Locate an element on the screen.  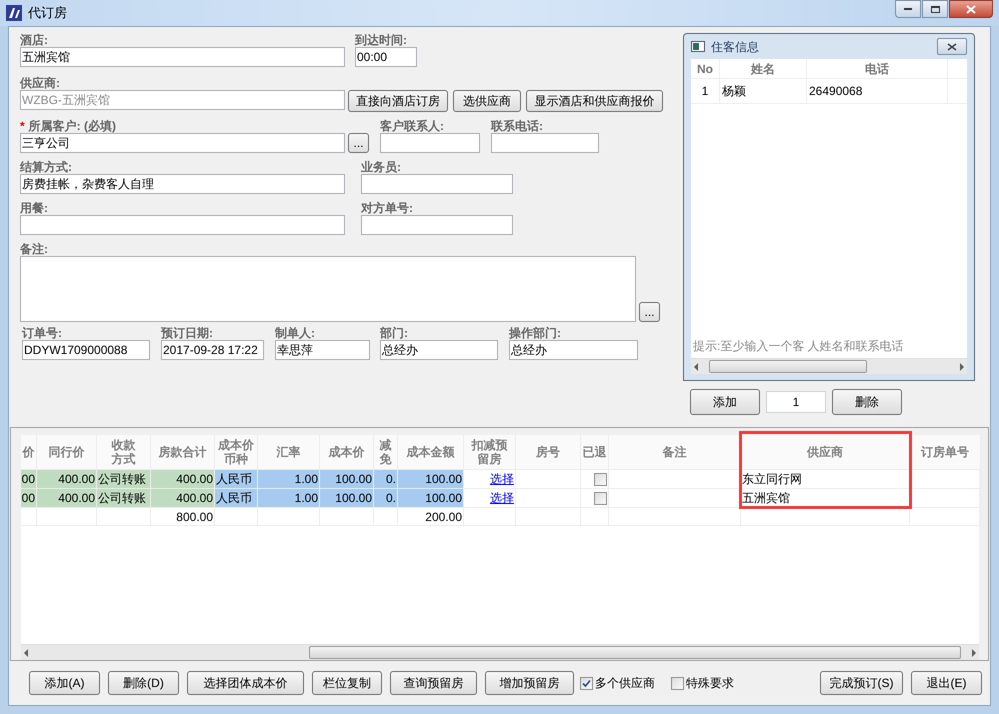
field-label: 订单号: is located at coordinates (42, 333).